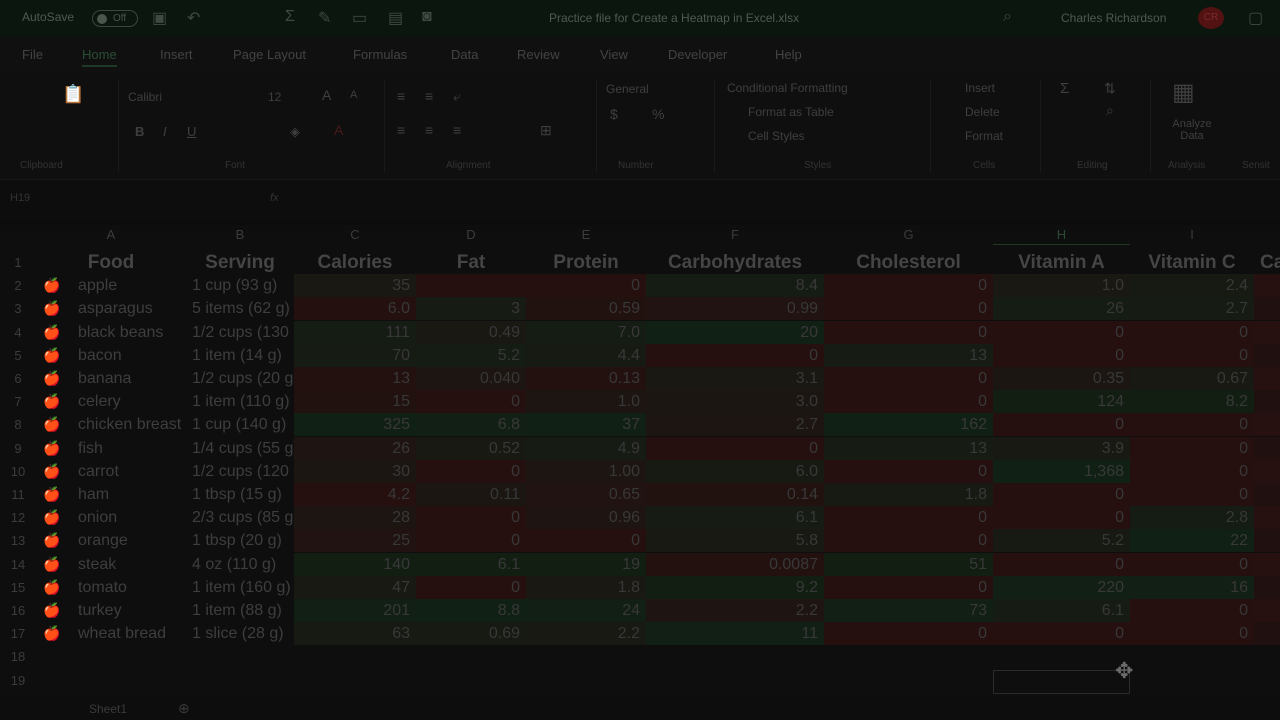 This screenshot has width=1280, height=720. I want to click on tab-help: Help, so click(788, 54).